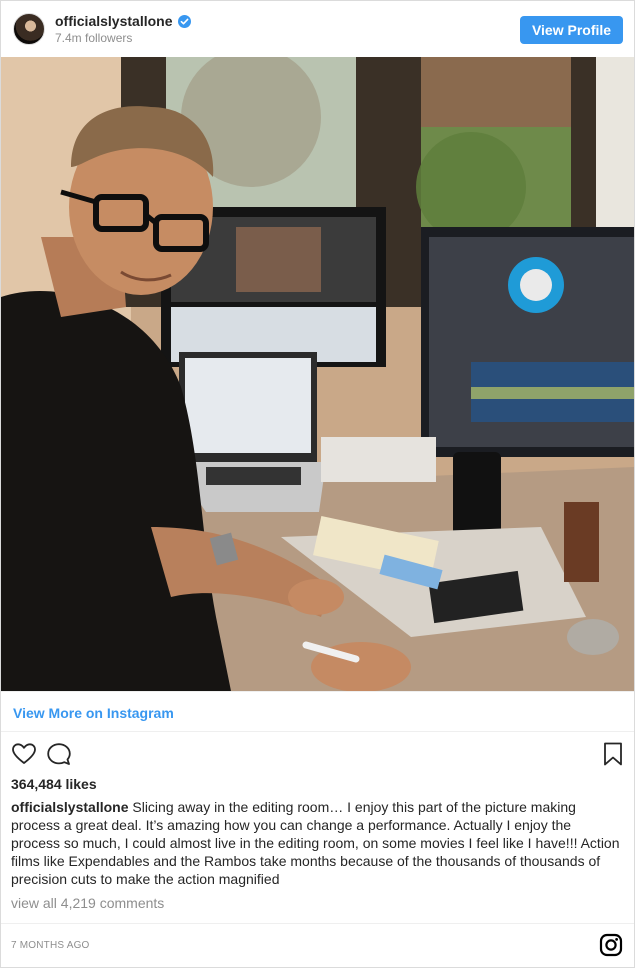 The height and width of the screenshot is (968, 635). Describe the element at coordinates (24, 754) in the screenshot. I see `heart-icon` at that location.